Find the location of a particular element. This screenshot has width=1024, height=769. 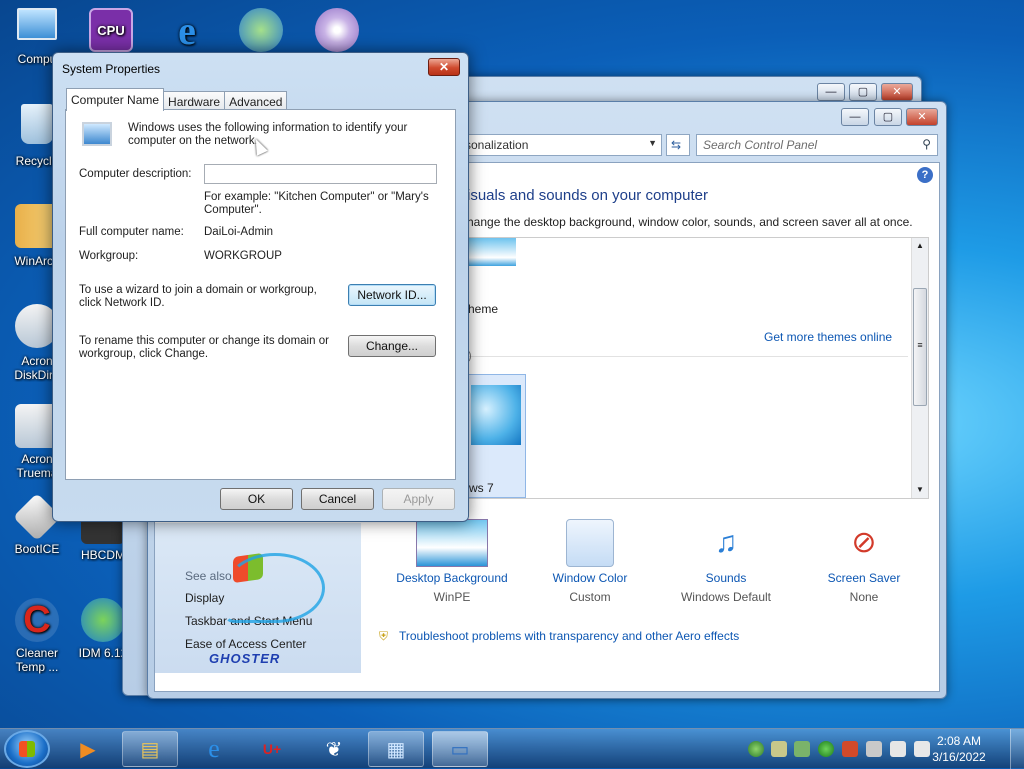

sounds-item: ♫ Sounds Windows Default is located at coordinates (726, 561).